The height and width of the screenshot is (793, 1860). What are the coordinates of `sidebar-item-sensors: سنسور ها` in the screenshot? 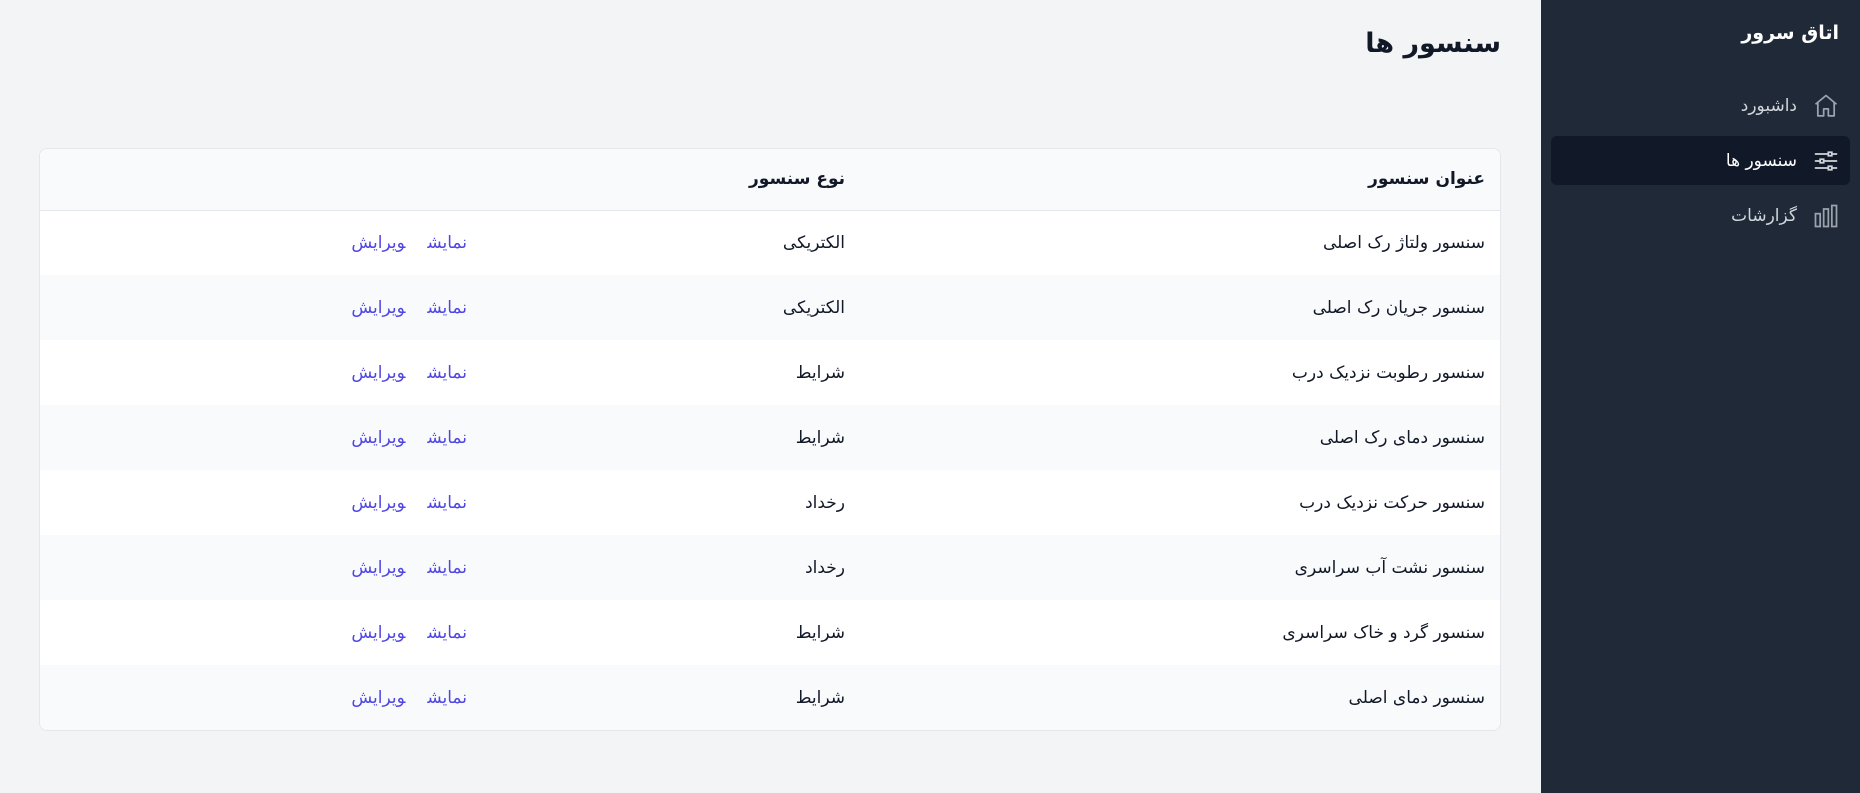 It's located at (1700, 160).